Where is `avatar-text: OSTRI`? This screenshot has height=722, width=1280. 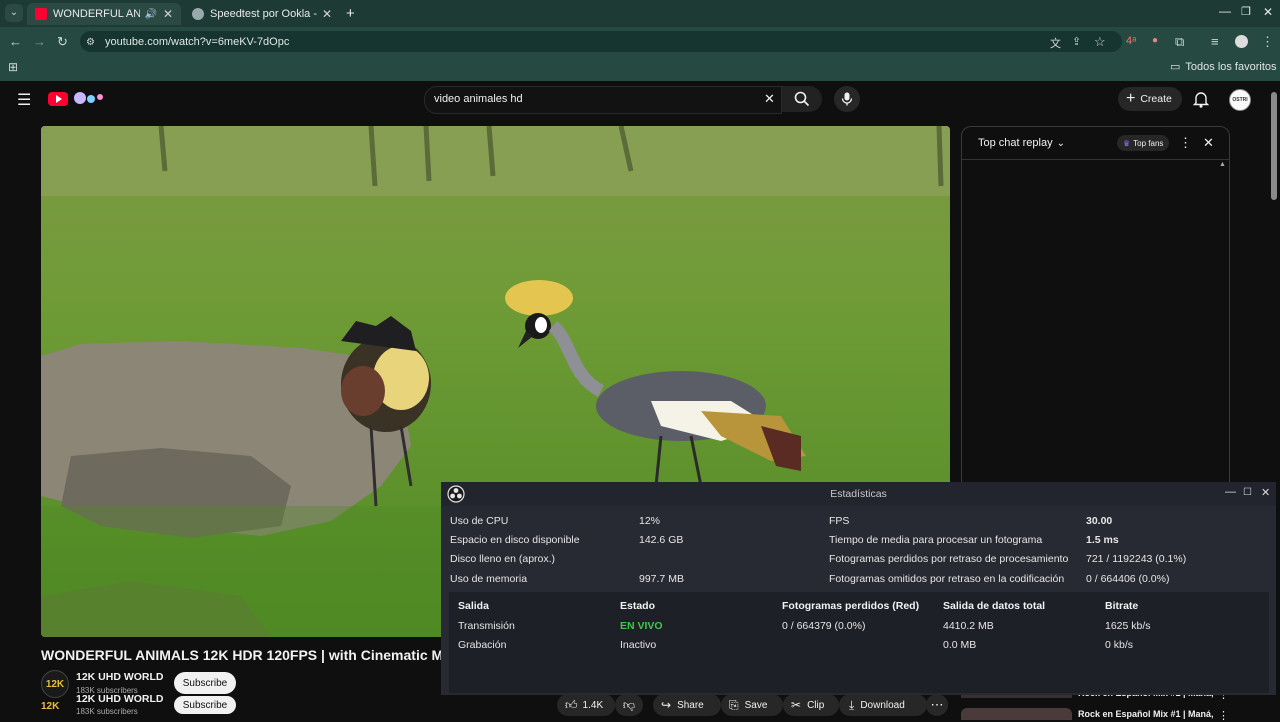 avatar-text: OSTRI is located at coordinates (1240, 100).